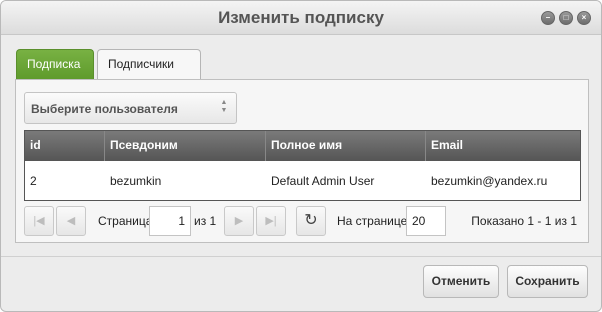  Describe the element at coordinates (489, 181) in the screenshot. I see `cell-email: bezumkin@yandex.ru` at that location.